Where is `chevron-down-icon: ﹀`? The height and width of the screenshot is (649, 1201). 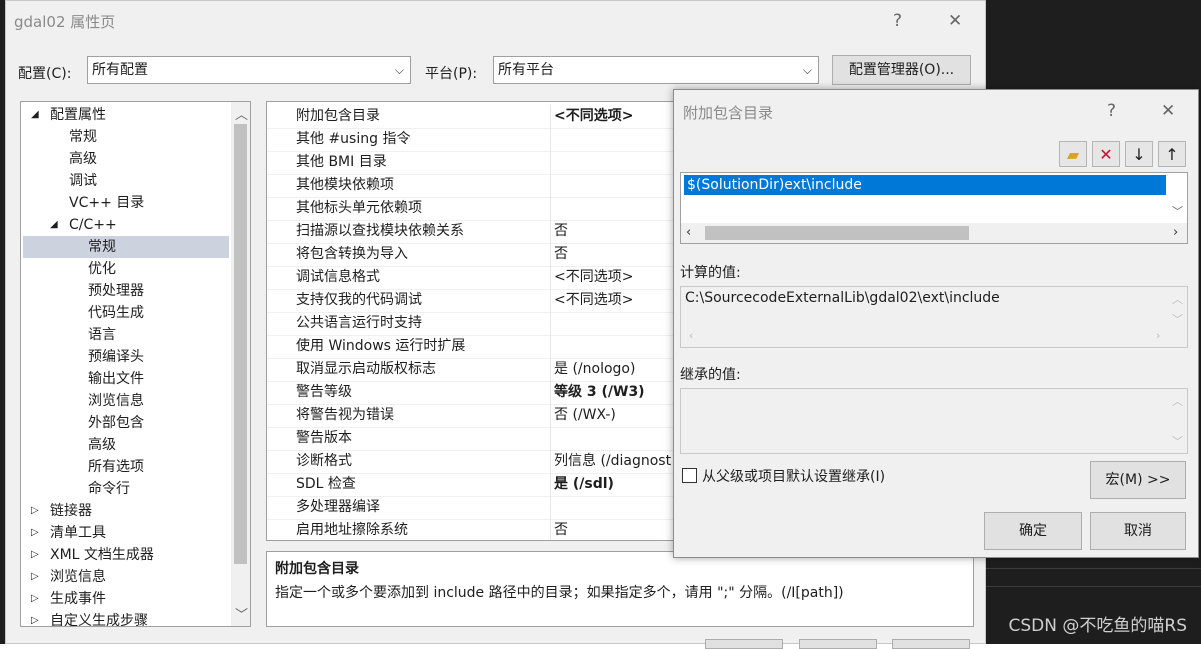
chevron-down-icon: ﹀ is located at coordinates (1177, 211).